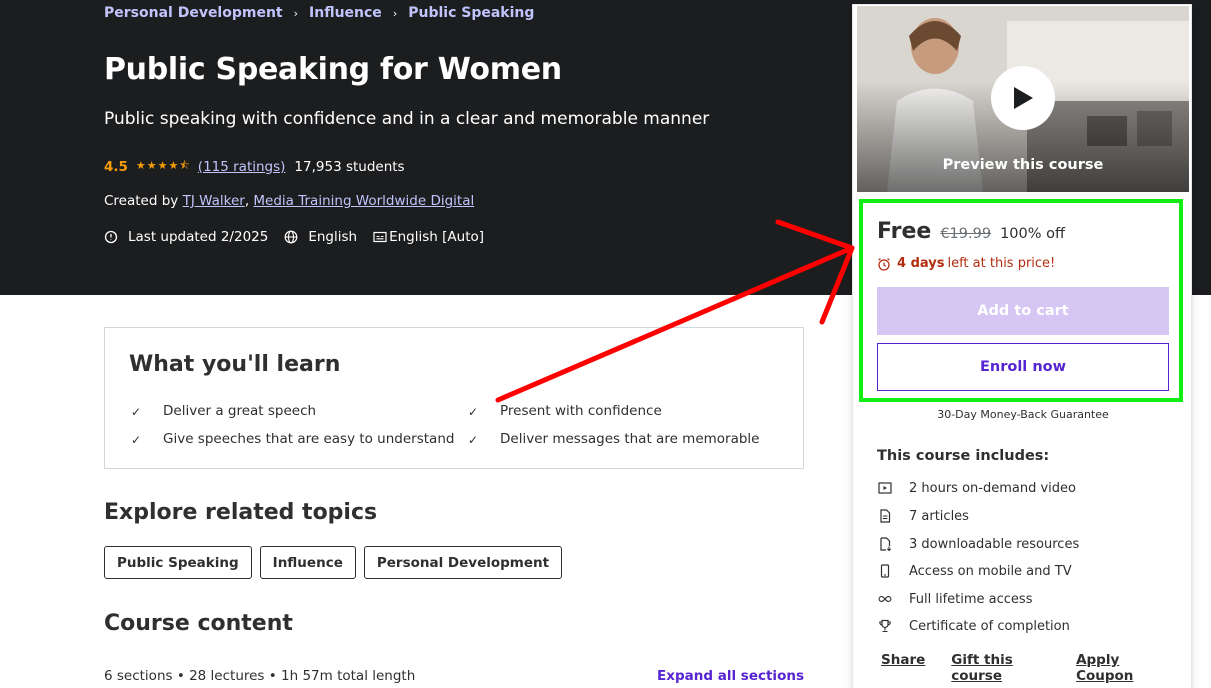 The image size is (1211, 688). I want to click on apply-coupon-link: Apply Coupon, so click(1120, 668).